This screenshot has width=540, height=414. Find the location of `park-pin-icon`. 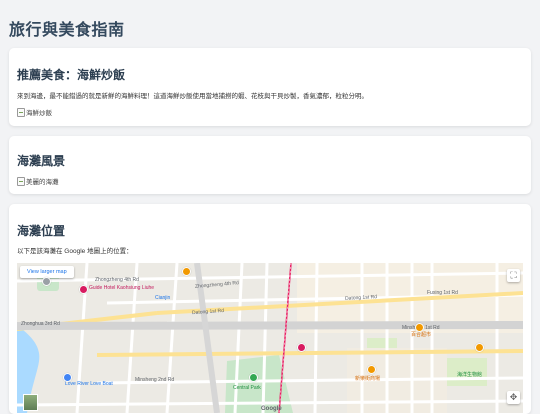

park-pin-icon is located at coordinates (253, 377).